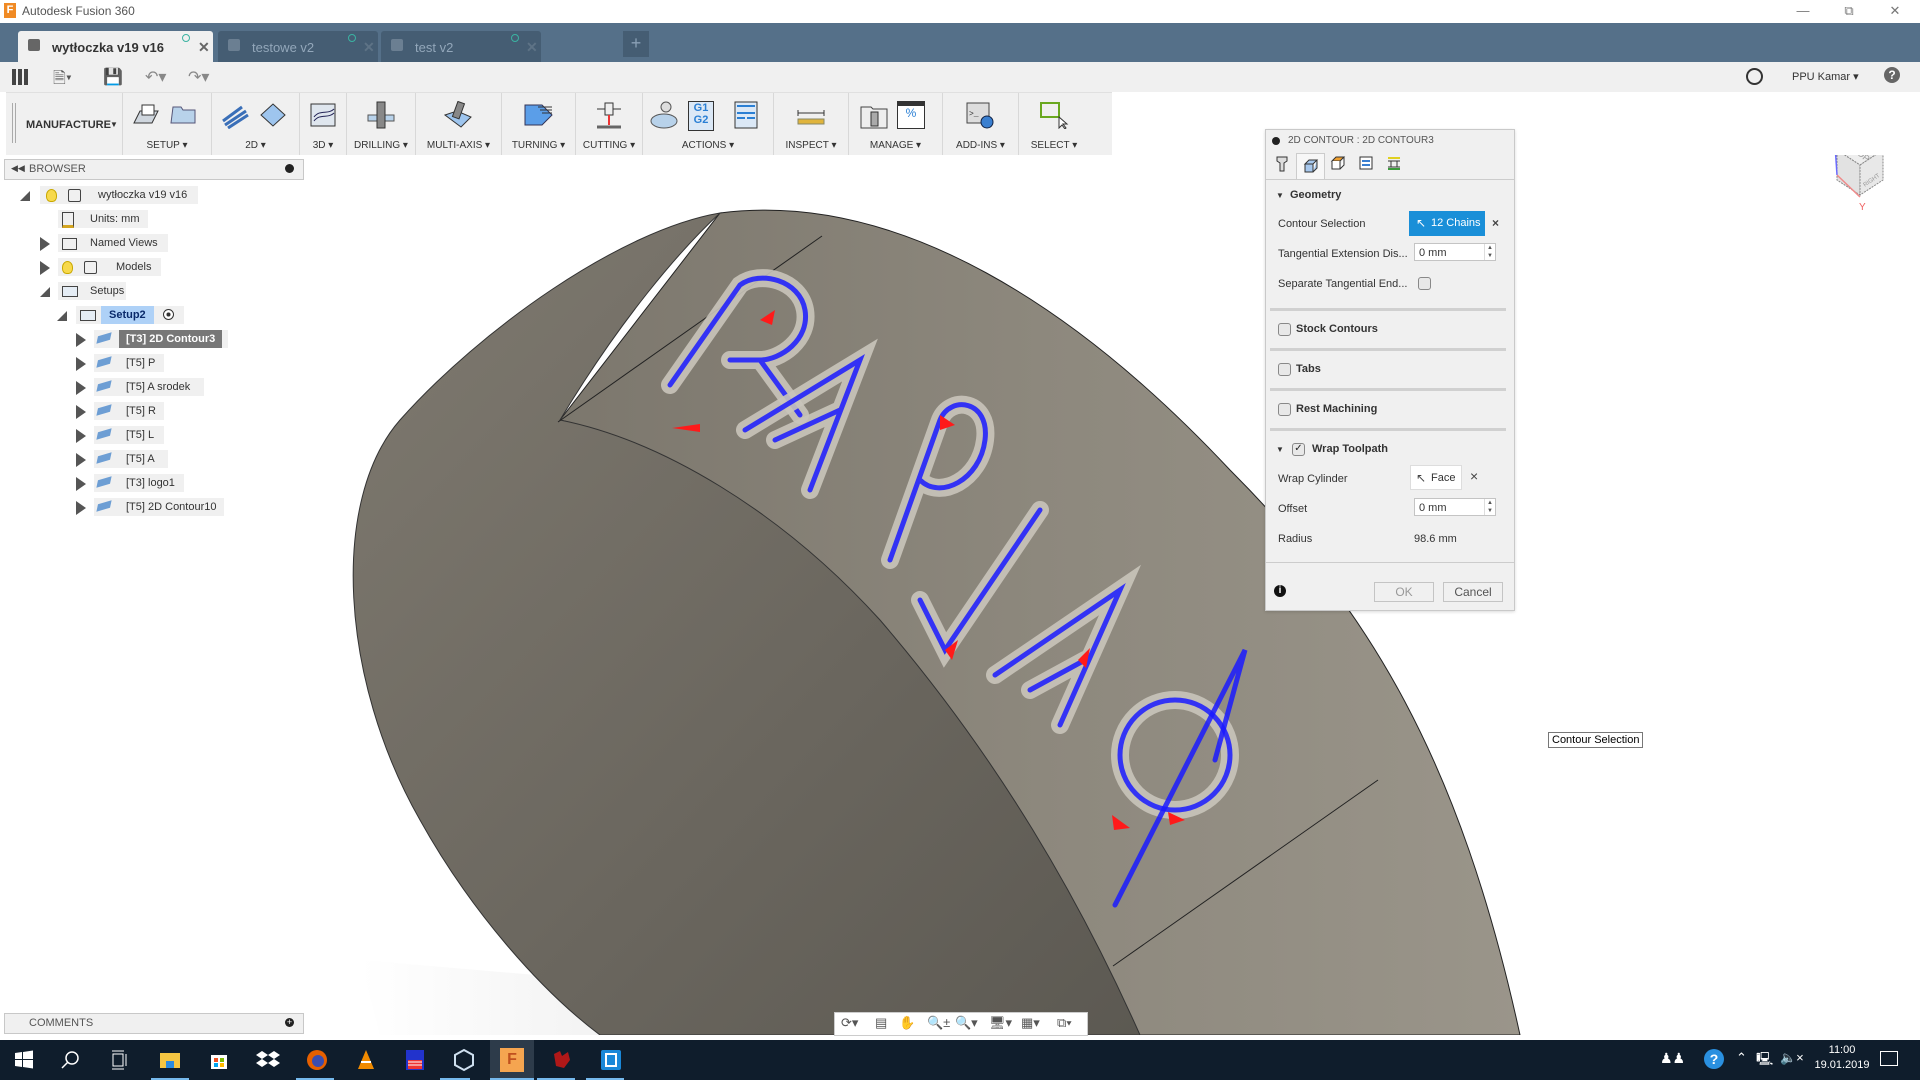 This screenshot has width=1920, height=1080. I want to click on tree-node-setups: Setups, so click(150, 292).